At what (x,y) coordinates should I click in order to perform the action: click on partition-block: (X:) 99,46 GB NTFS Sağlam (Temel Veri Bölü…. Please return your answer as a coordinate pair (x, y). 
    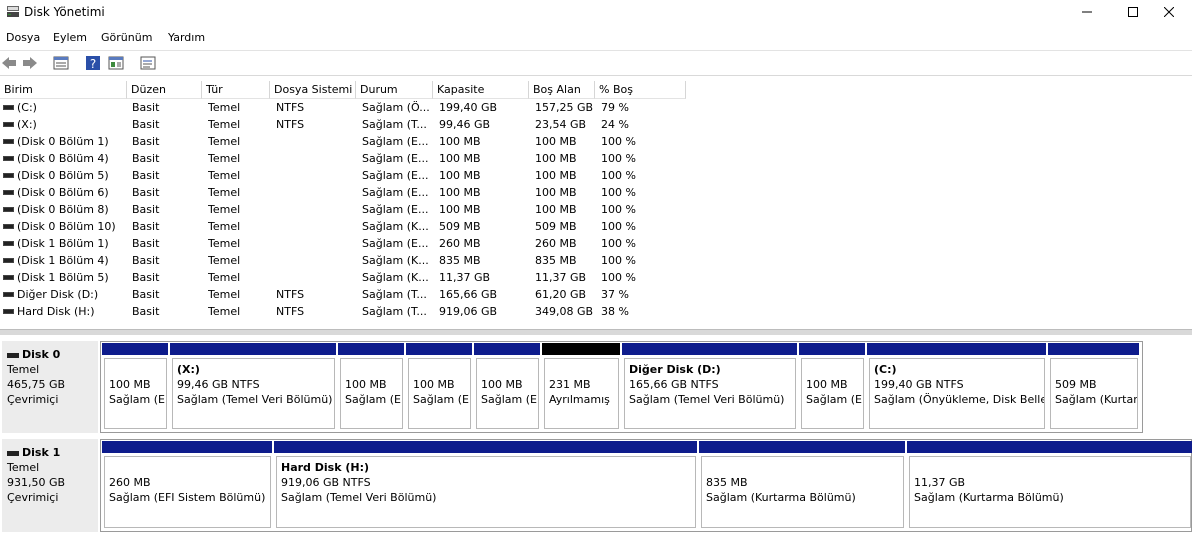
    Looking at the image, I should click on (253, 387).